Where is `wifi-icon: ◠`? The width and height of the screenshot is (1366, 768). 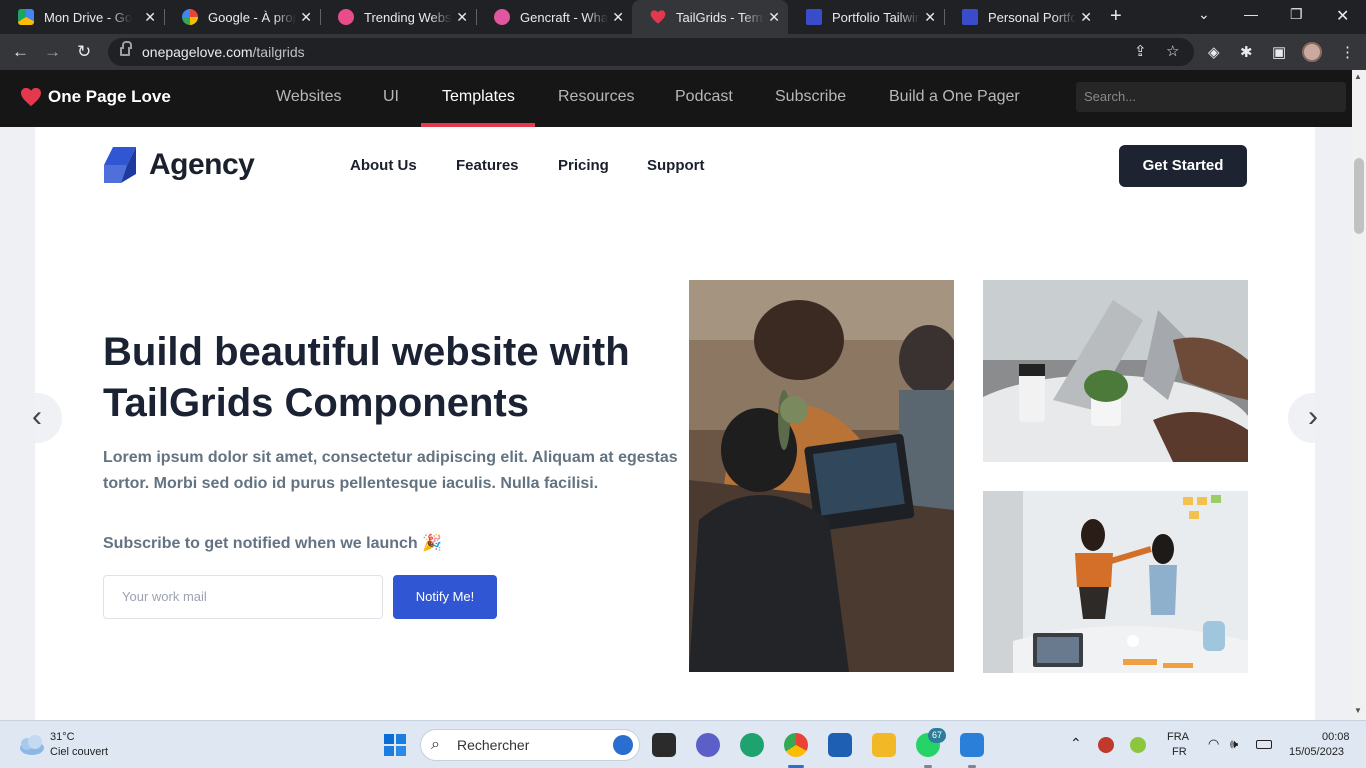 wifi-icon: ◠ is located at coordinates (1213, 744).